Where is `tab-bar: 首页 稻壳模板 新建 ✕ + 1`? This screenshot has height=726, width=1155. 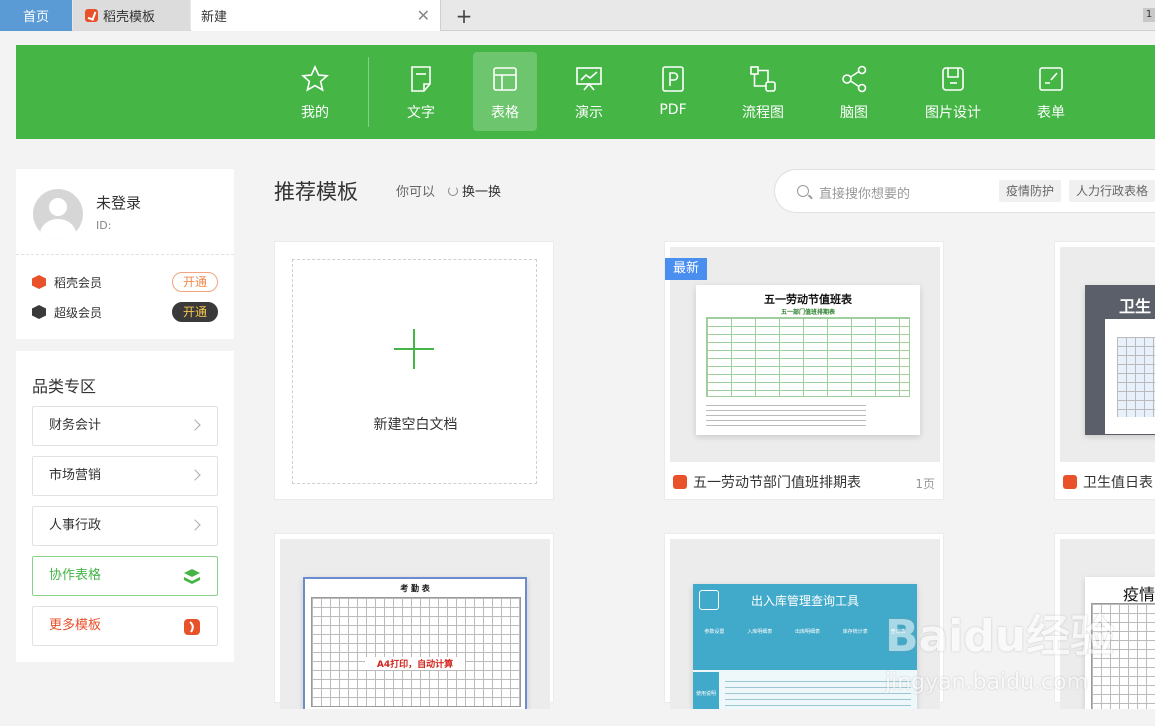 tab-bar: 首页 稻壳模板 新建 ✕ + 1 is located at coordinates (577, 15).